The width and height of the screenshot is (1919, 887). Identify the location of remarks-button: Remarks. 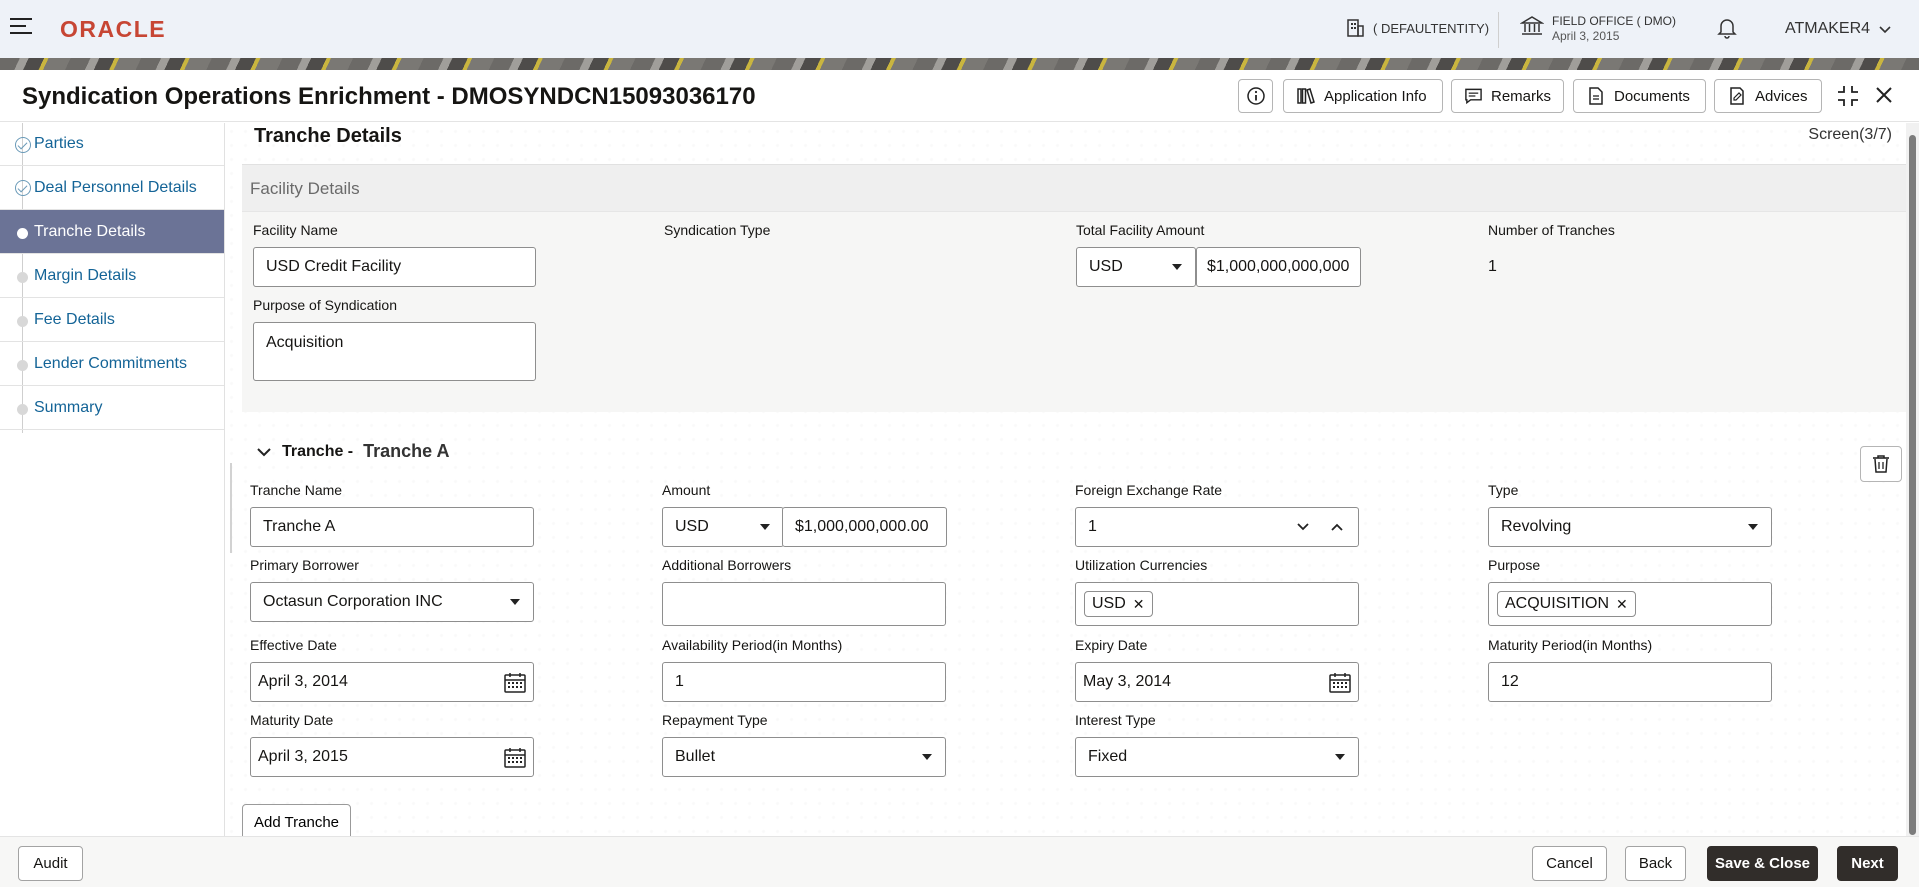
(1507, 96).